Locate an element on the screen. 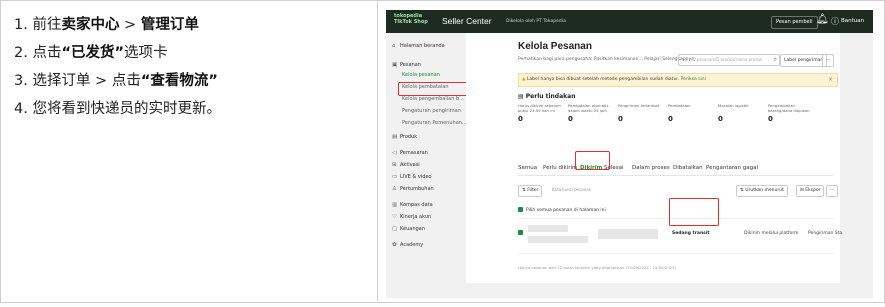 Image resolution: width=885 pixels, height=307 pixels. sidebar-icon: ▣ is located at coordinates (395, 65).